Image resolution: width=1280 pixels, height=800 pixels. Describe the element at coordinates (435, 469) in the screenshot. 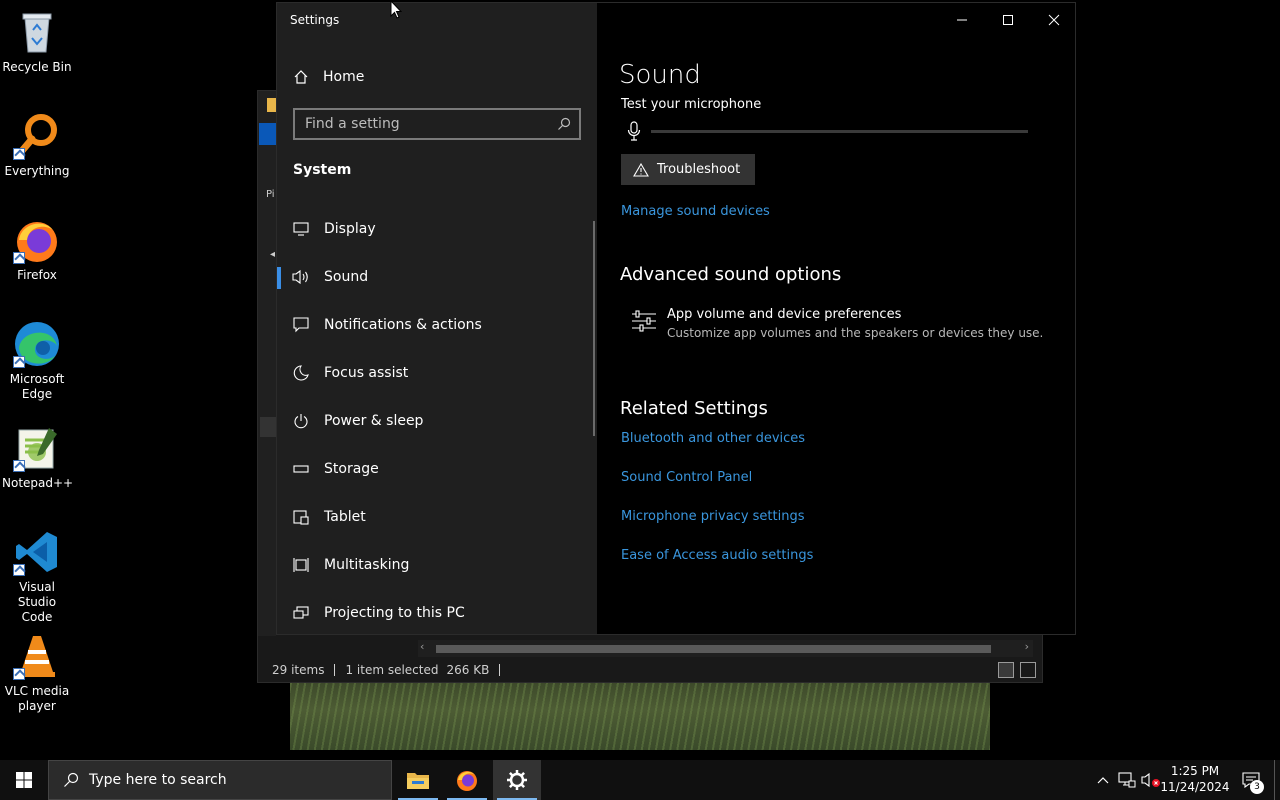

I see `nav-item-storage: Storage` at that location.